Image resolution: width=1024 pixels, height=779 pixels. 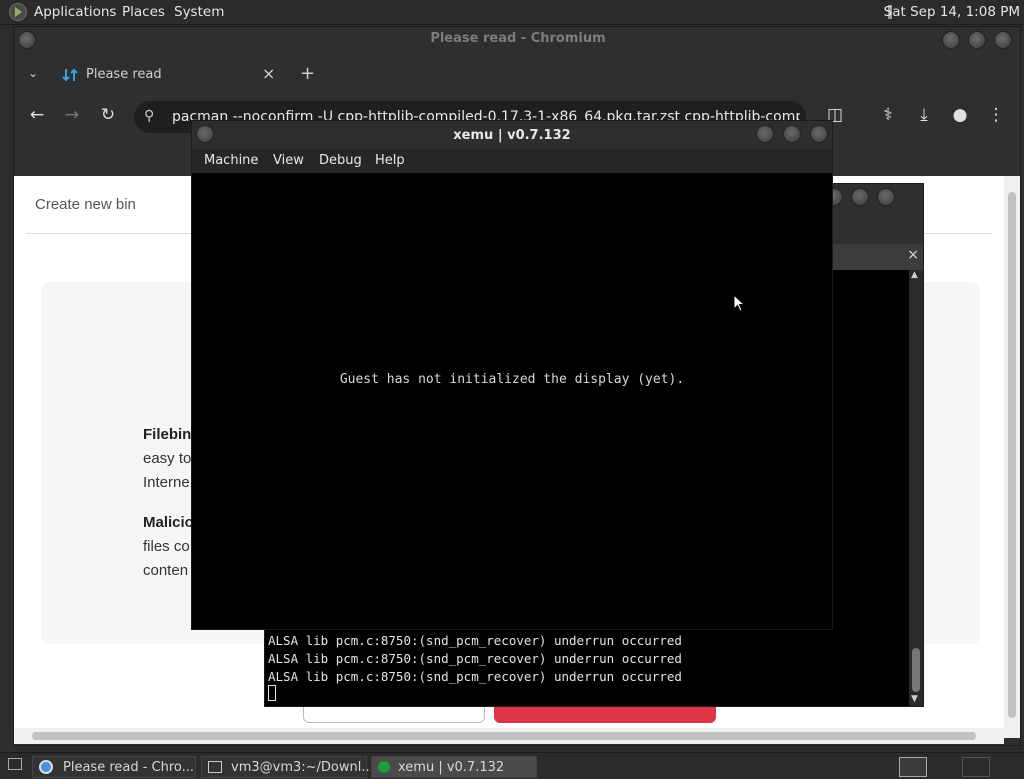 I want to click on menu-help: Help, so click(x=390, y=160).